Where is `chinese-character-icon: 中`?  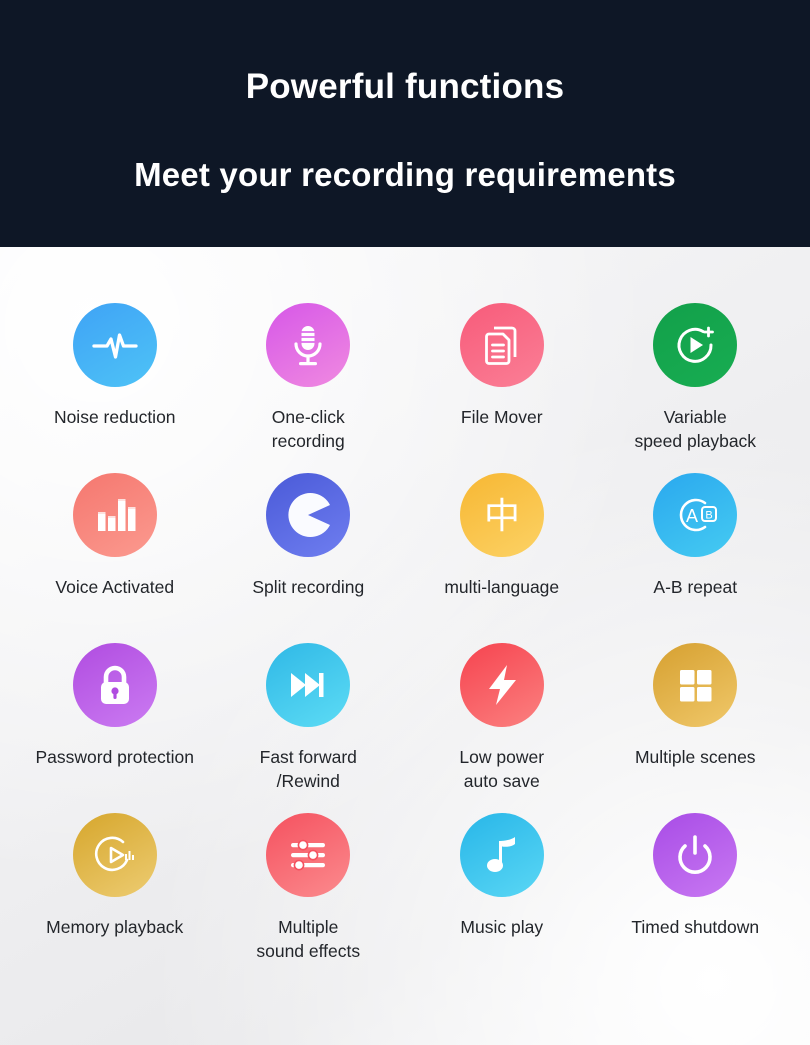
chinese-character-icon: 中 is located at coordinates (502, 516).